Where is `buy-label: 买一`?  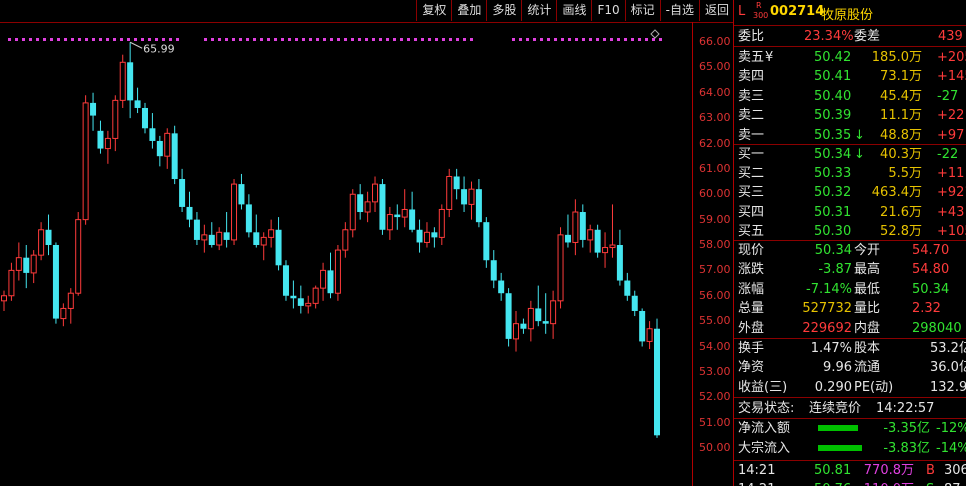 buy-label: 买一 is located at coordinates (751, 154).